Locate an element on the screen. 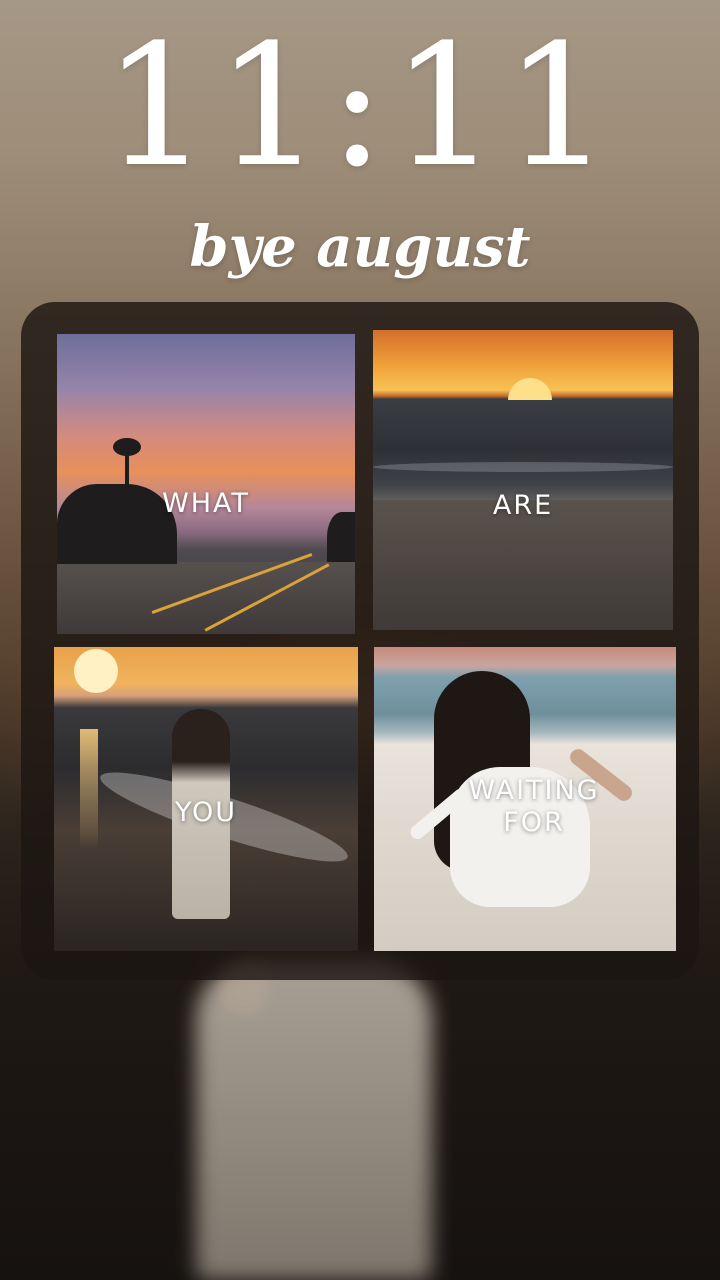 The image size is (720, 1280). wave-image-part is located at coordinates (523, 467).